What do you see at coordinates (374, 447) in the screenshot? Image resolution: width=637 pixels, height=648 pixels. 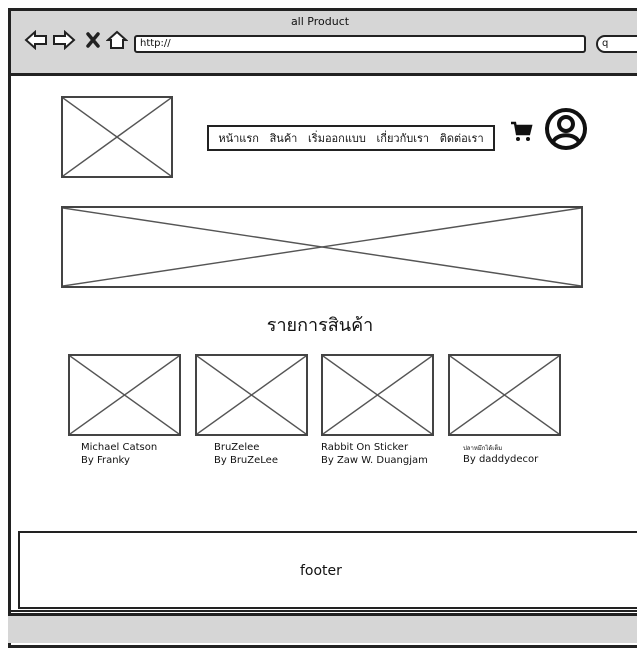 I see `product-name: Rabbit On Sticker` at bounding box center [374, 447].